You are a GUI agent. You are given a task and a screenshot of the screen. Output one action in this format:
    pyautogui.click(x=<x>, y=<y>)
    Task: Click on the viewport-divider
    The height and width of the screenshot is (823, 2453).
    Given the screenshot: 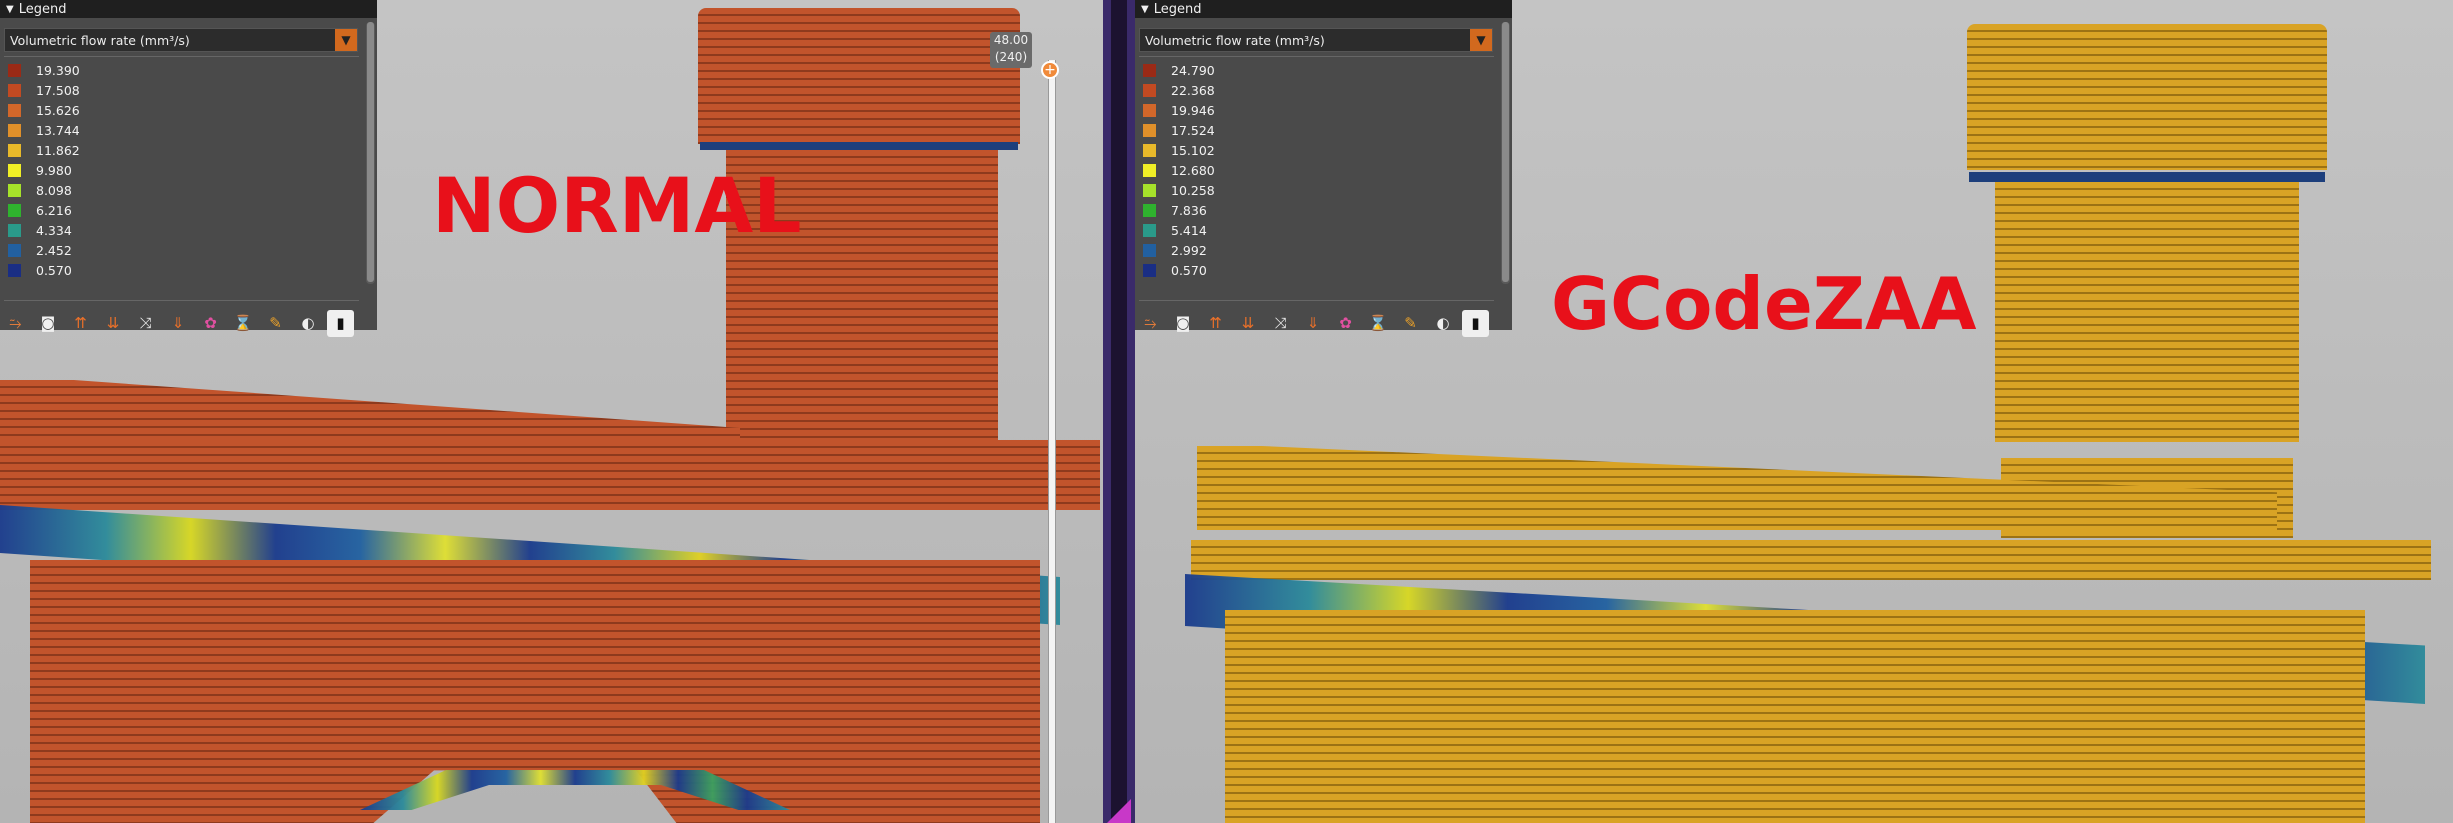 What is the action you would take?
    pyautogui.click(x=1119, y=411)
    